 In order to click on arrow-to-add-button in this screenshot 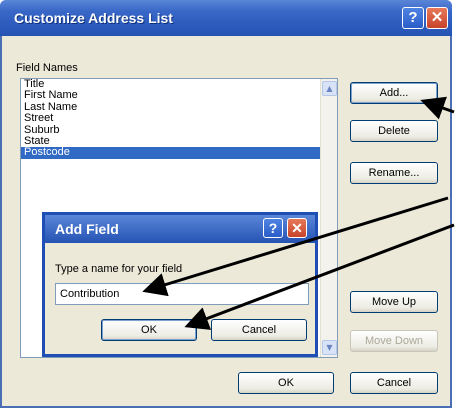, I will do `click(437, 108)`.